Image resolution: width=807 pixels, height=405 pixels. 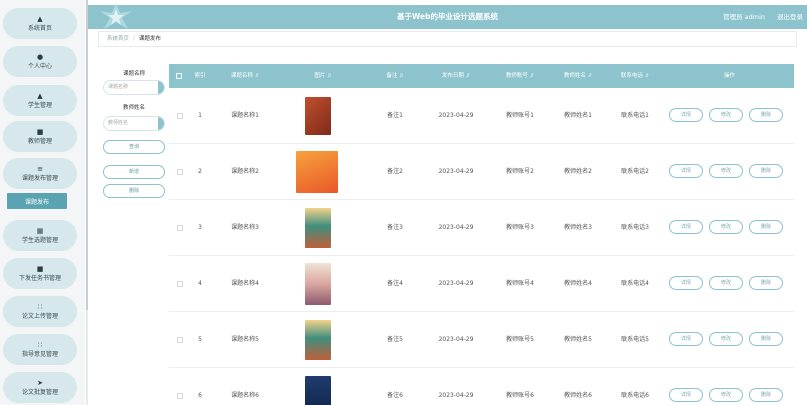 I want to click on sidebar-item-label: 学生管理, so click(x=39, y=105).